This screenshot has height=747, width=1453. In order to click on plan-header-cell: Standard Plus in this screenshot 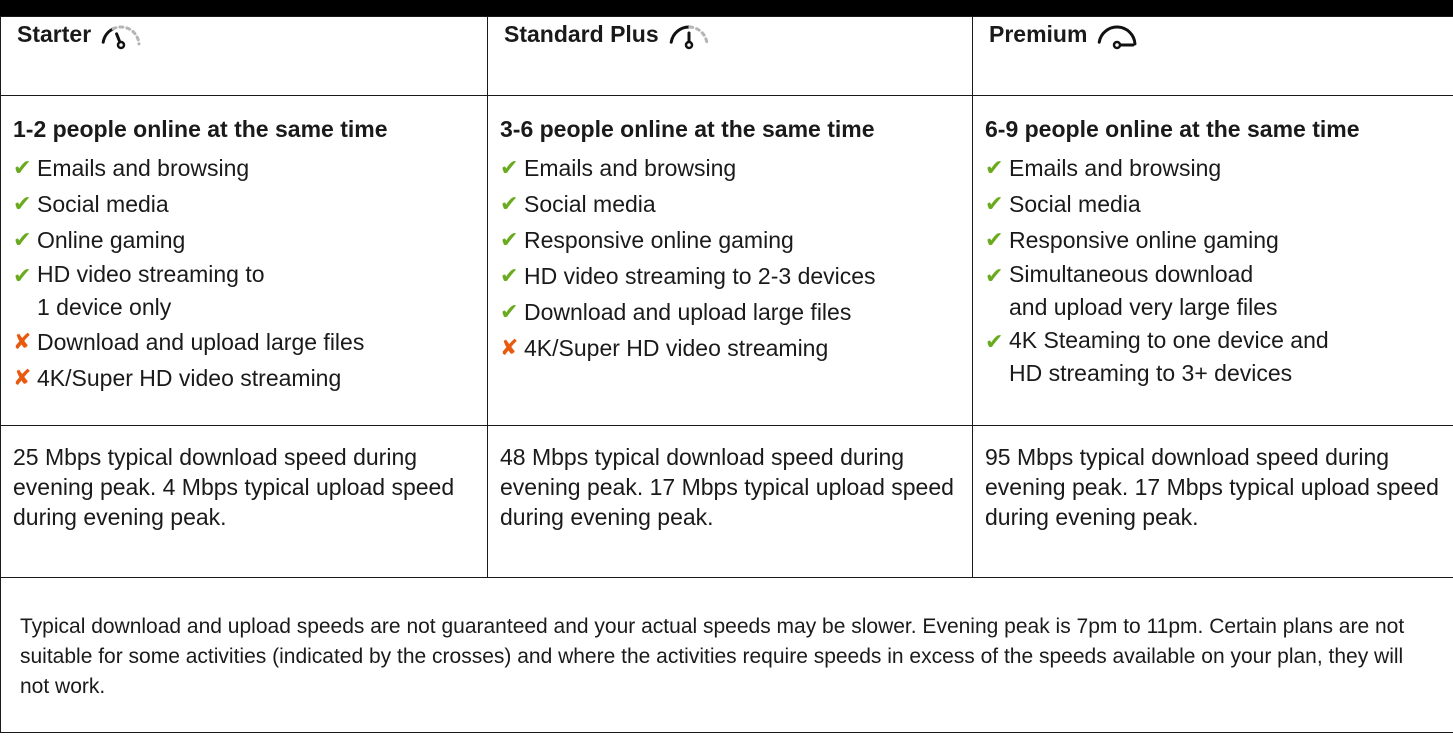, I will do `click(730, 56)`.